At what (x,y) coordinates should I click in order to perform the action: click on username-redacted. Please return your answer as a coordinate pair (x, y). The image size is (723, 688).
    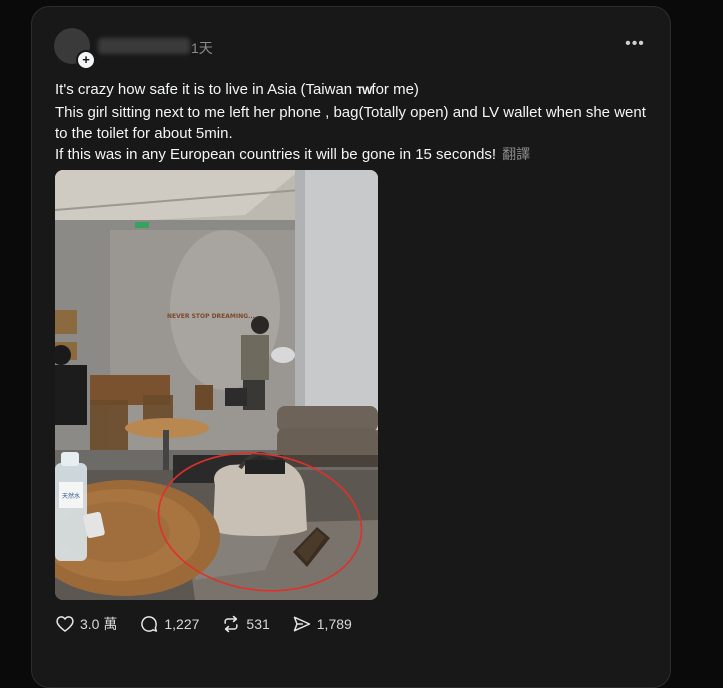
    Looking at the image, I should click on (144, 46).